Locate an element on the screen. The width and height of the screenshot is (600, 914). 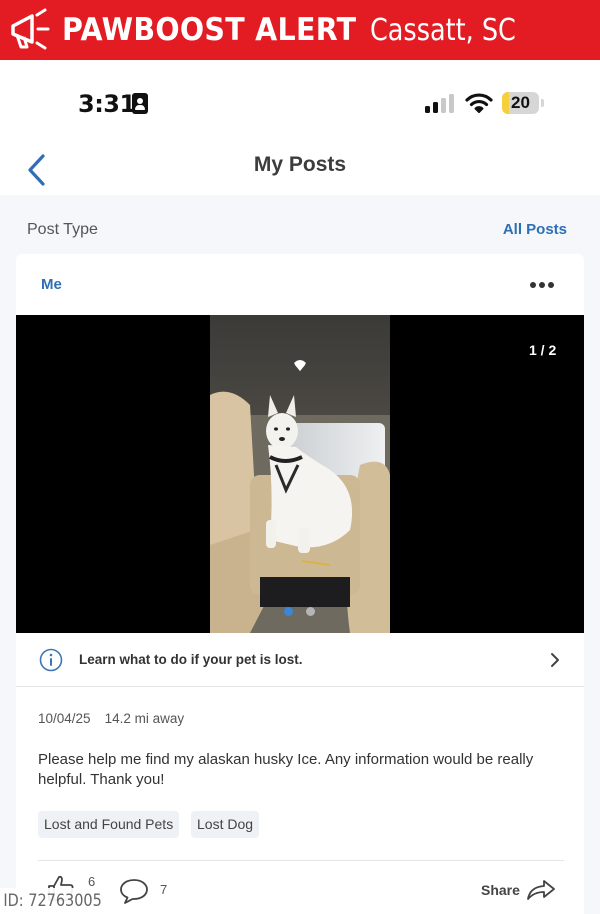
lost-pet-help-link: Learn what to do if your pet is lost. is located at coordinates (300, 660).